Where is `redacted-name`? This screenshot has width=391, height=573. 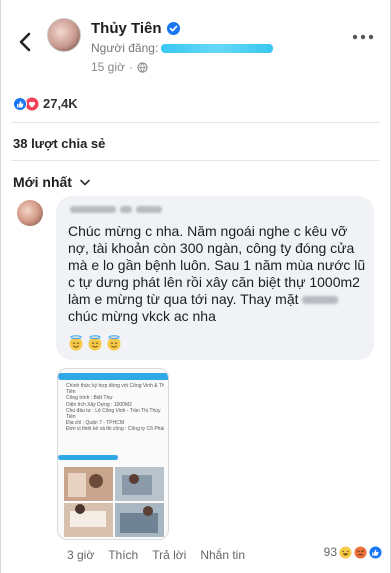 redacted-name is located at coordinates (320, 300).